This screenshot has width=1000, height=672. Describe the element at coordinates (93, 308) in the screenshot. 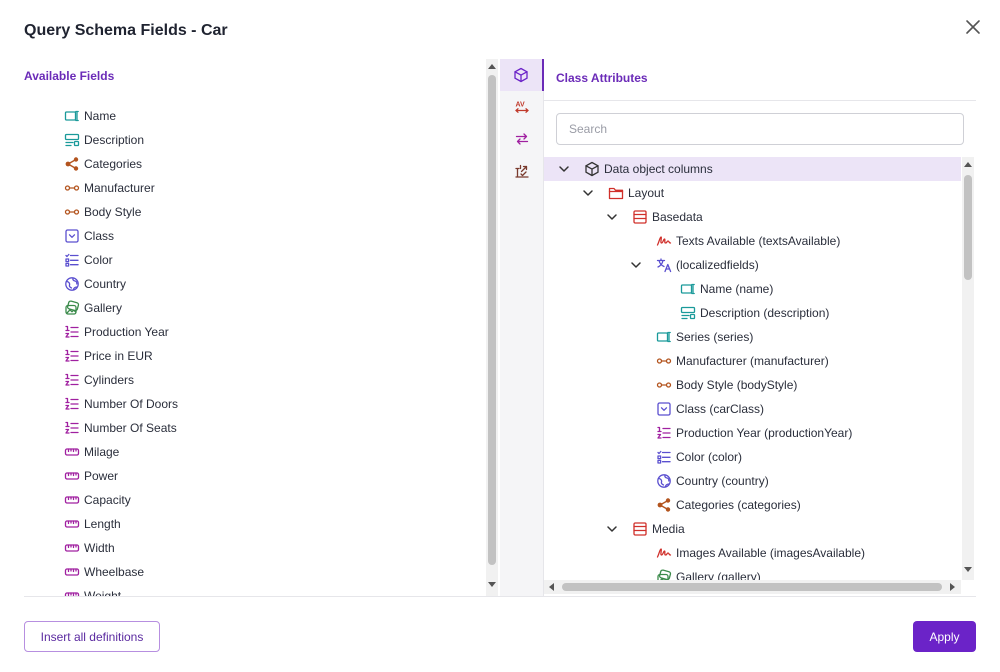

I see `available-field-item: Gallery` at that location.